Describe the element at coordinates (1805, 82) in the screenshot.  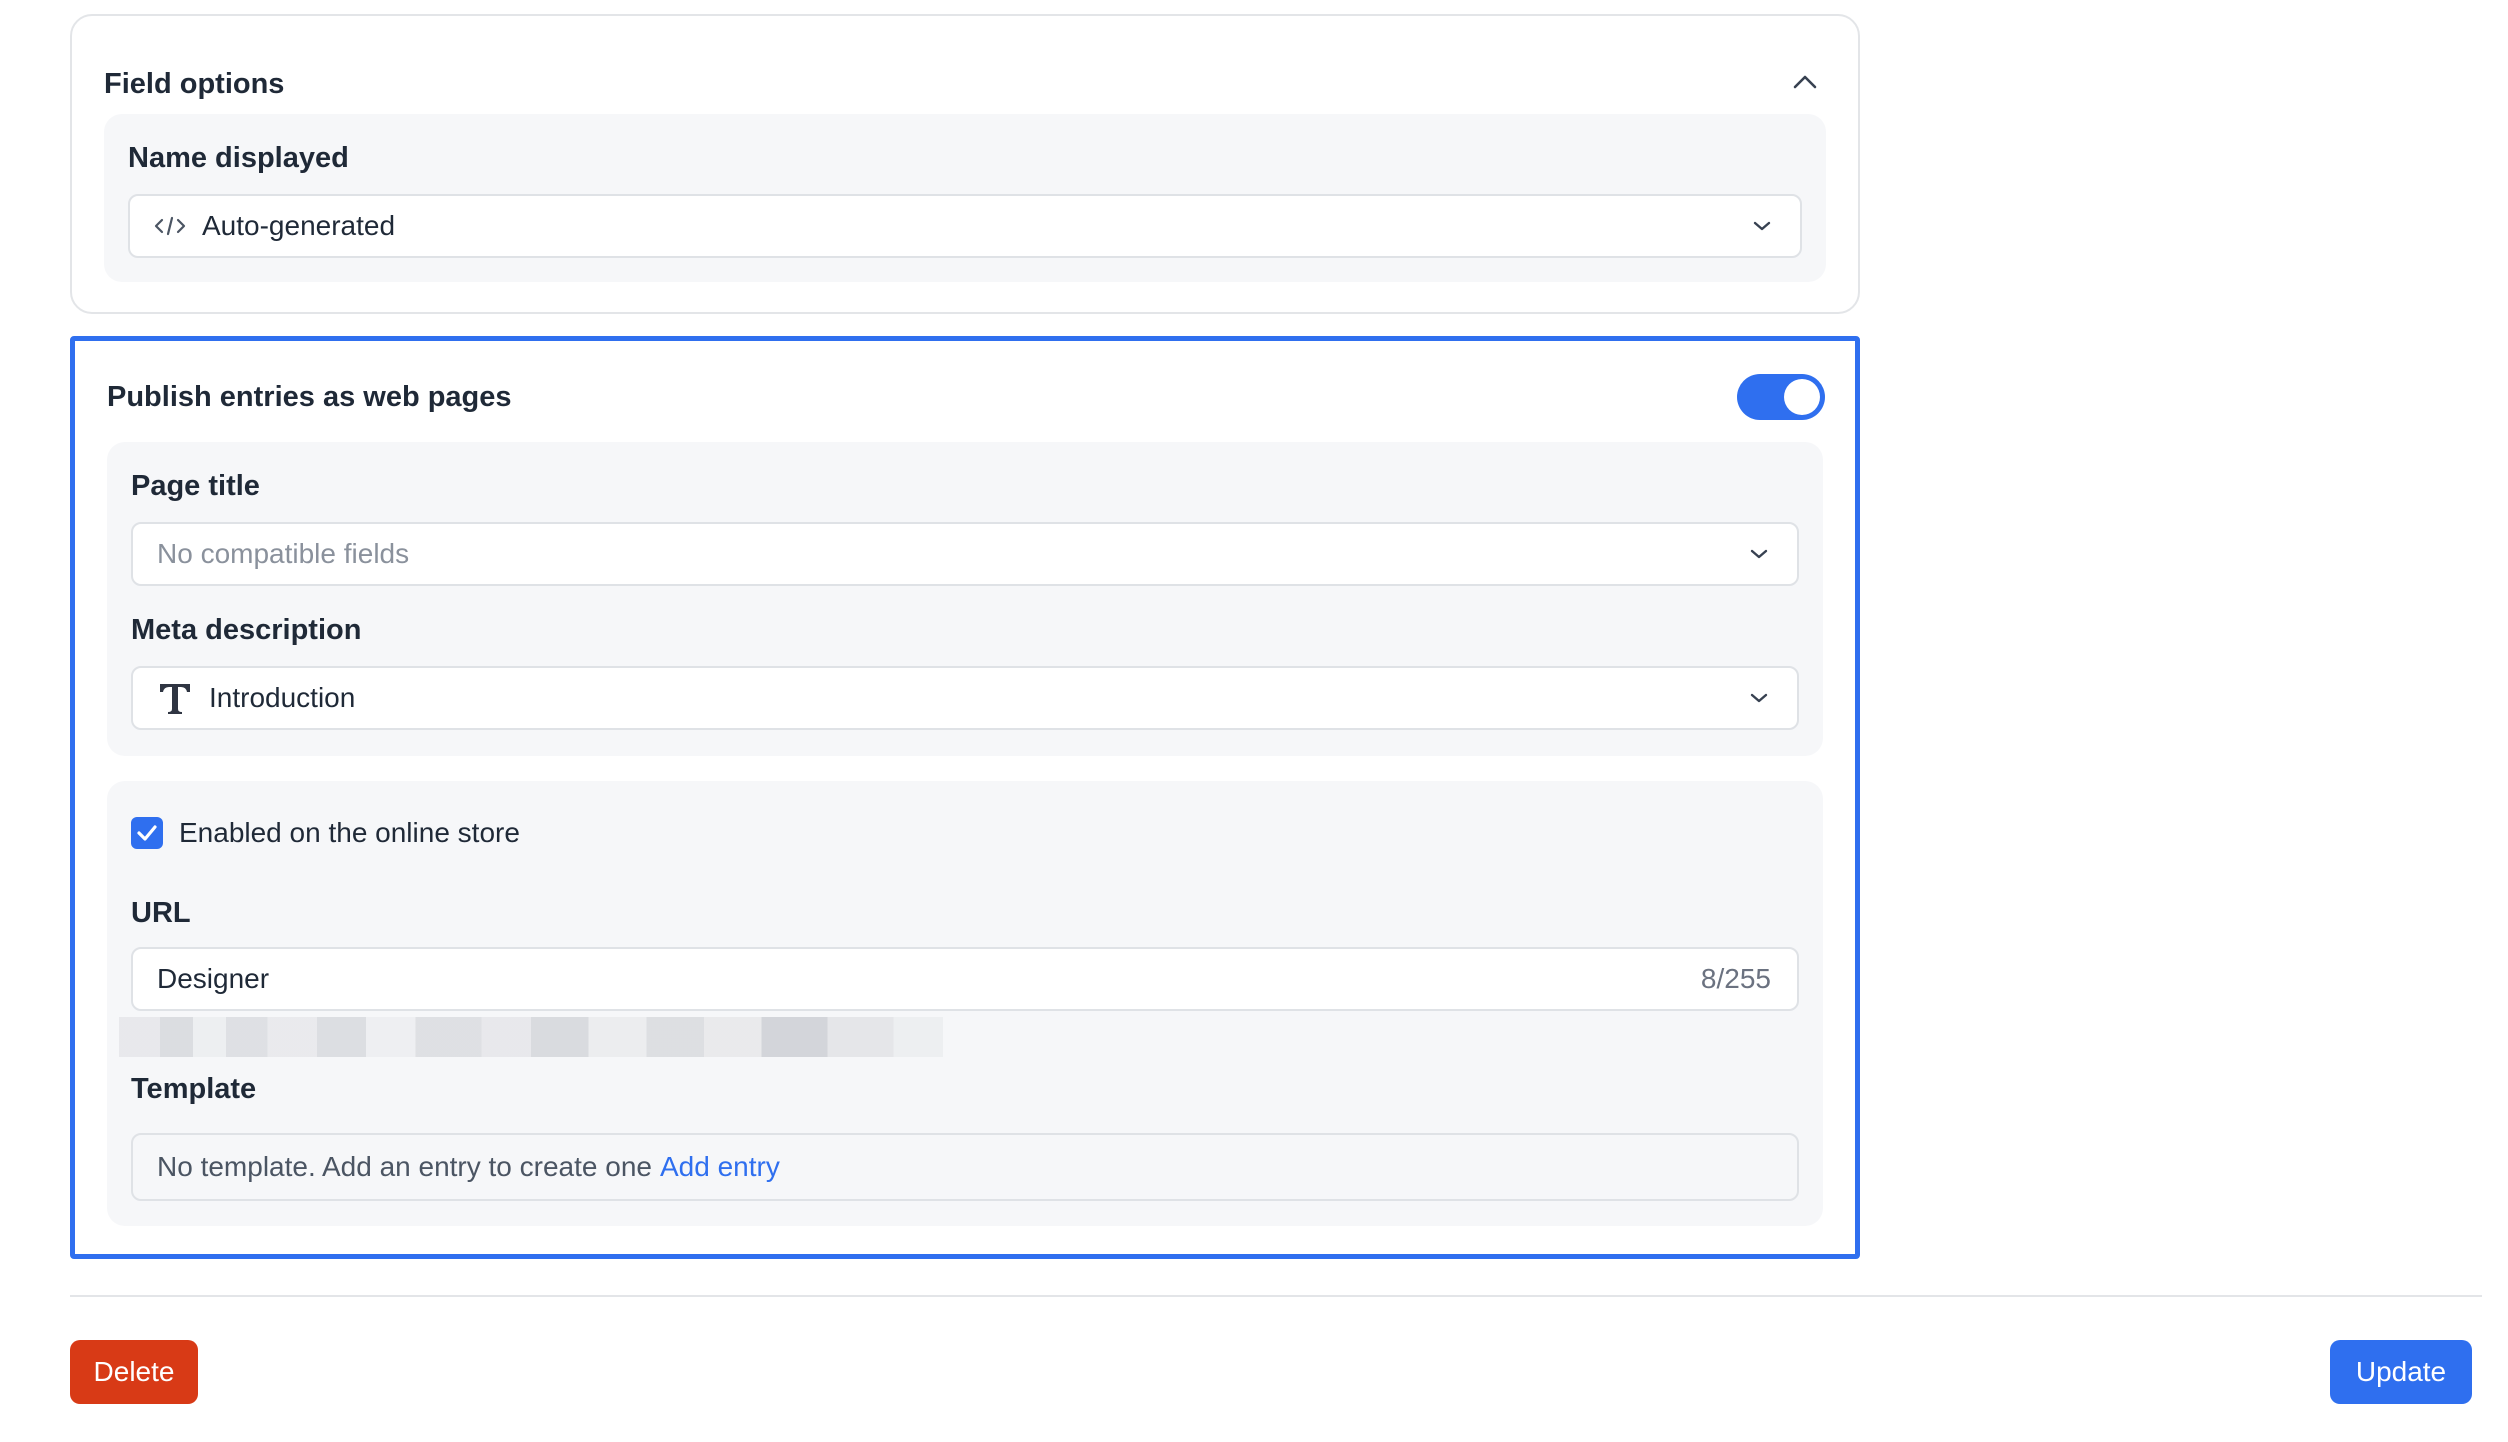
I see `chevron-up-icon` at that location.